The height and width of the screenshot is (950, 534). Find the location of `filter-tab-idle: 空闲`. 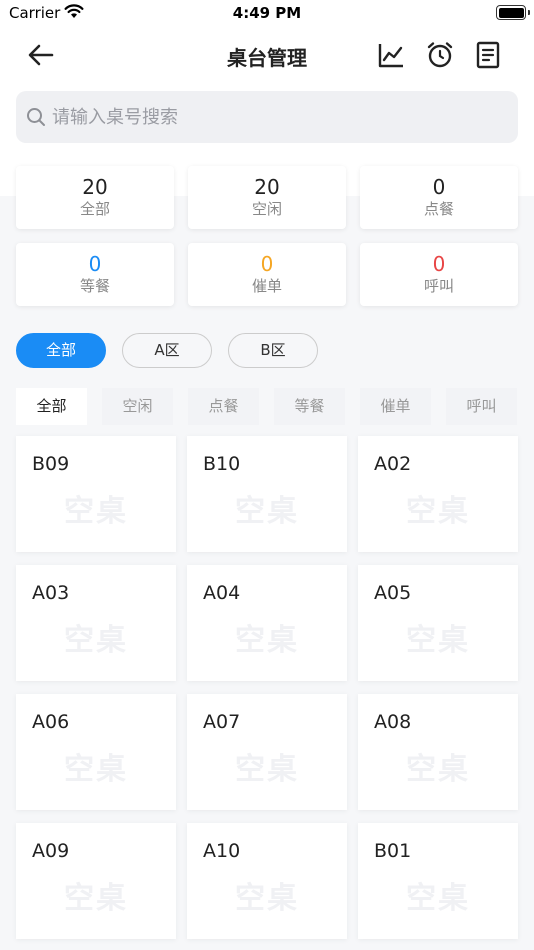

filter-tab-idle: 空闲 is located at coordinates (137, 406).